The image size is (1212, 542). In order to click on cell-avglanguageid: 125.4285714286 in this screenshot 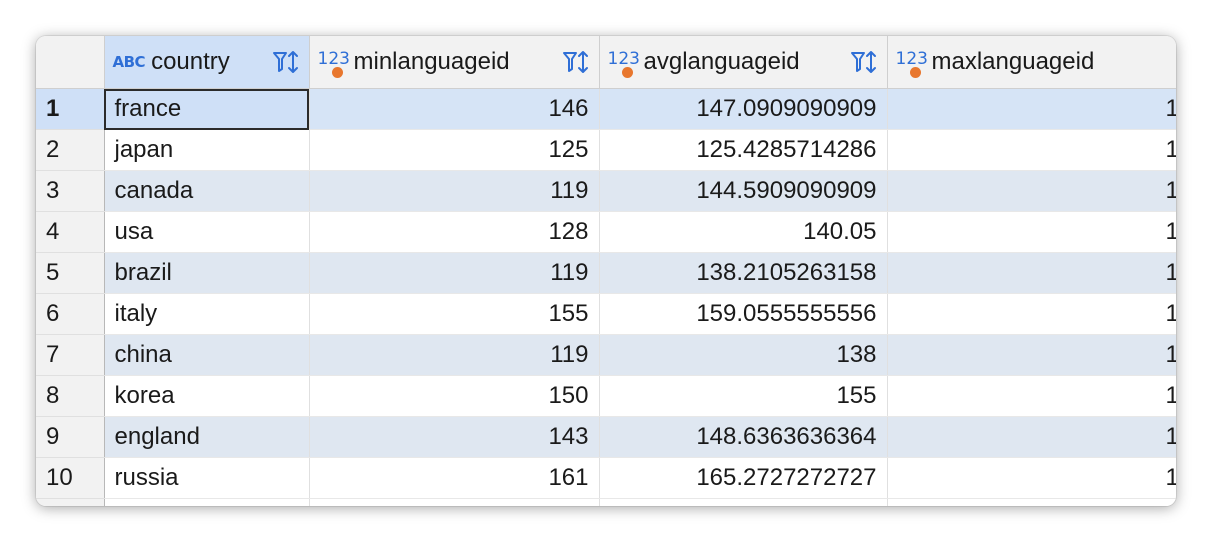, I will do `click(743, 150)`.